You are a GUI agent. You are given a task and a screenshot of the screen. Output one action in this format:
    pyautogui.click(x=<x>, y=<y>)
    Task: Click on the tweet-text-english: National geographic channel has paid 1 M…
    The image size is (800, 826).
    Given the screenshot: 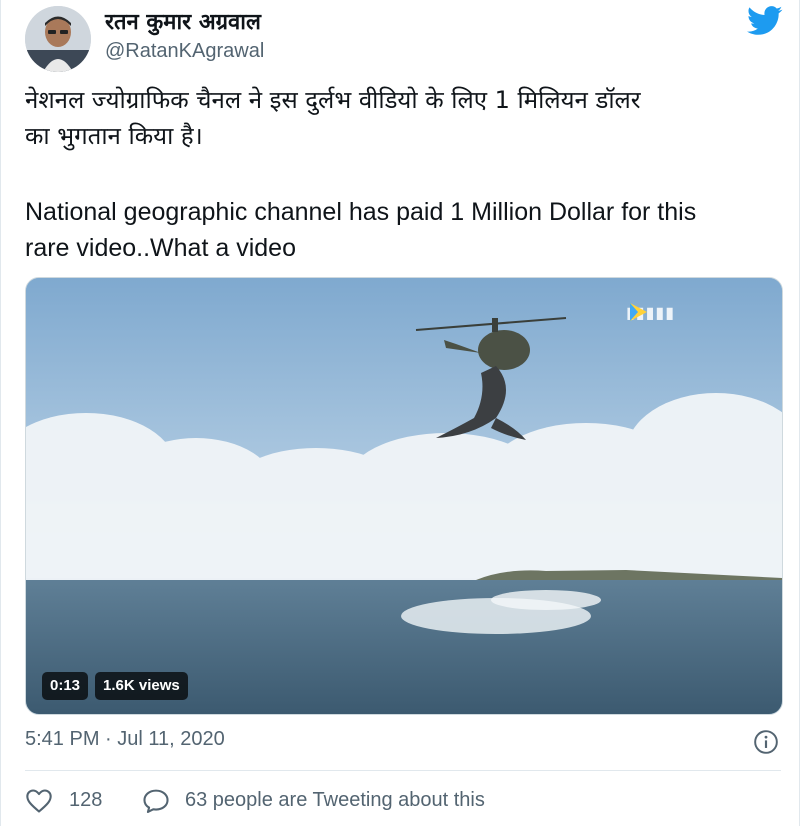 What is the action you would take?
    pyautogui.click(x=405, y=230)
    